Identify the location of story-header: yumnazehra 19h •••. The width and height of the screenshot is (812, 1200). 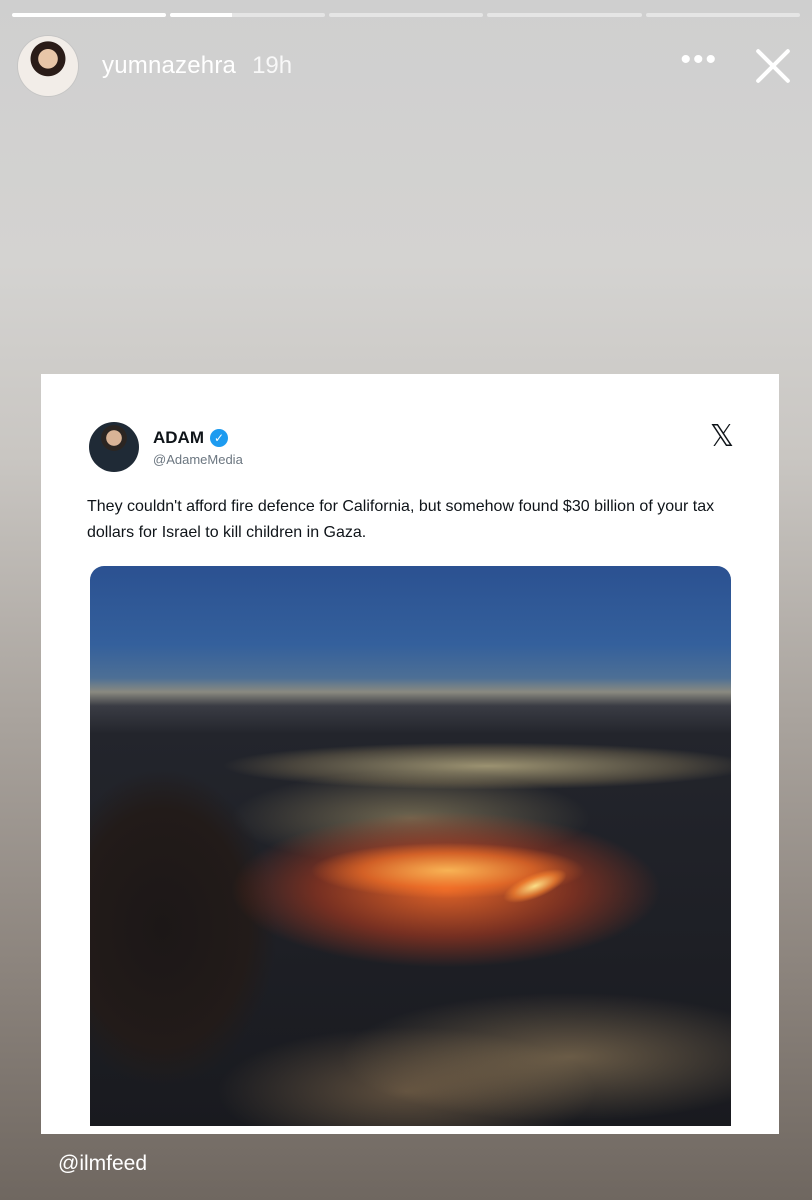
(408, 66).